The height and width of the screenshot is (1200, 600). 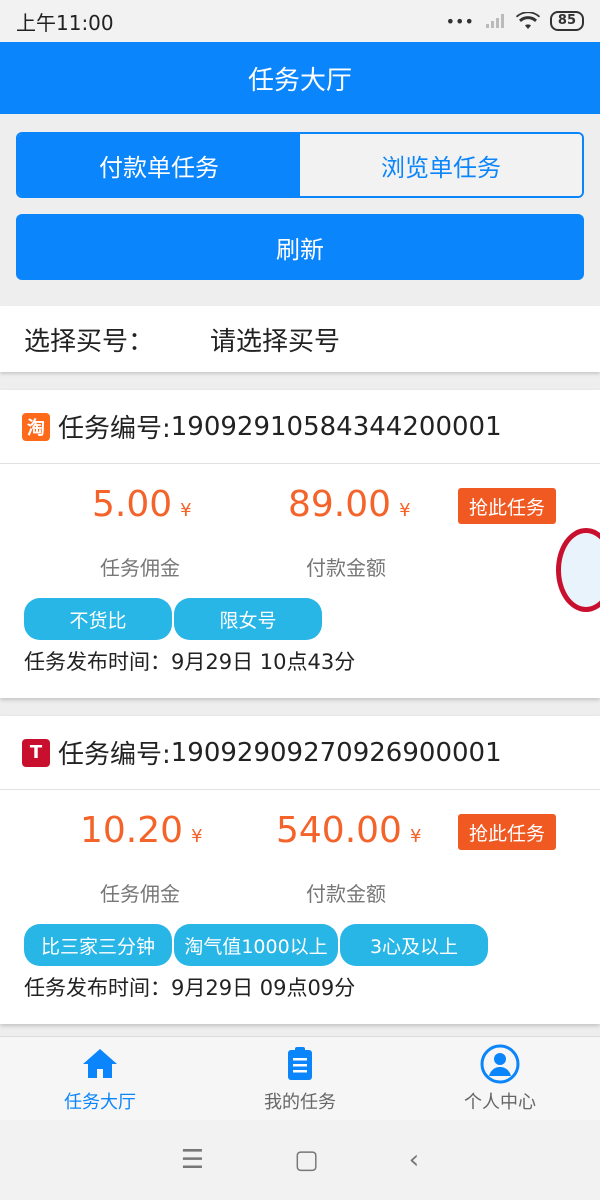 What do you see at coordinates (159, 165) in the screenshot?
I see `tab-payment-tasks: 付款单任务` at bounding box center [159, 165].